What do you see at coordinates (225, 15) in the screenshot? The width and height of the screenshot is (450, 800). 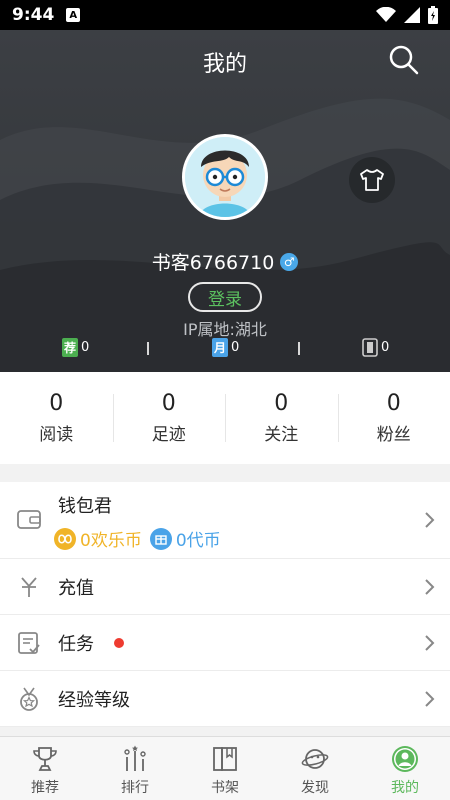 I see `status-bar: 9:44 A` at bounding box center [225, 15].